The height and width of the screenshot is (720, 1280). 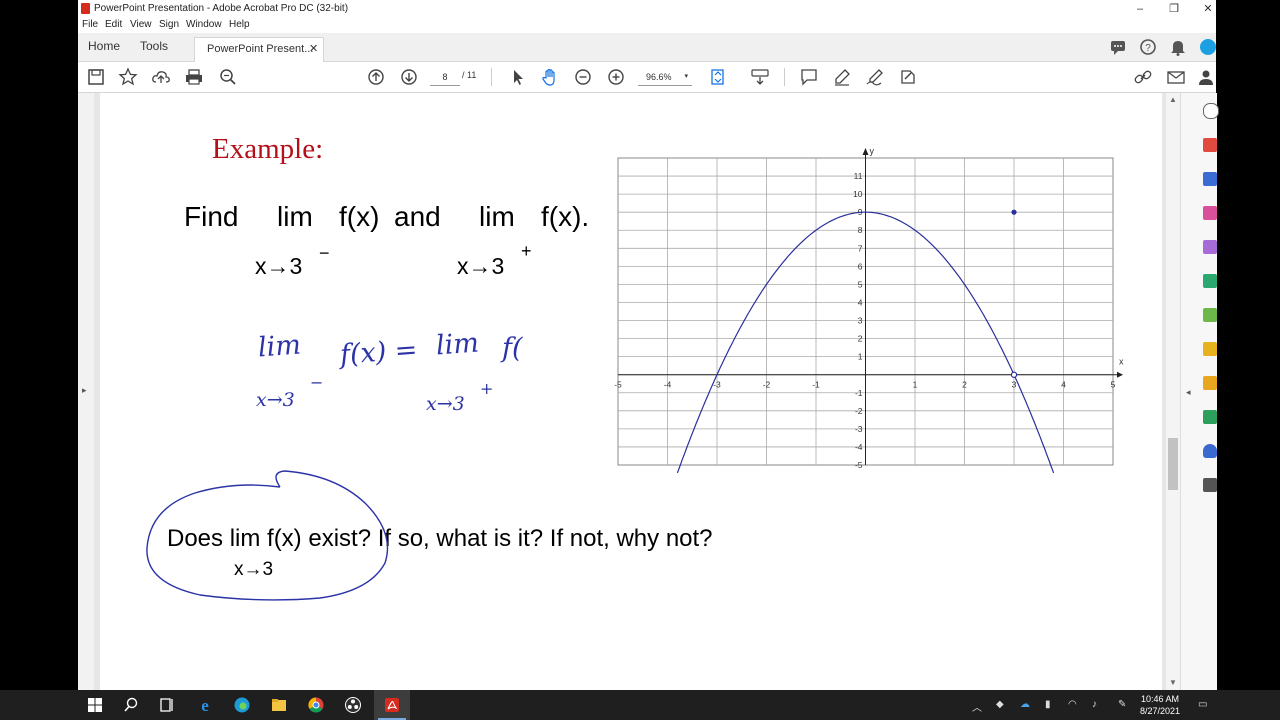 I want to click on right-tools-panel: ◂, so click(x=1199, y=391).